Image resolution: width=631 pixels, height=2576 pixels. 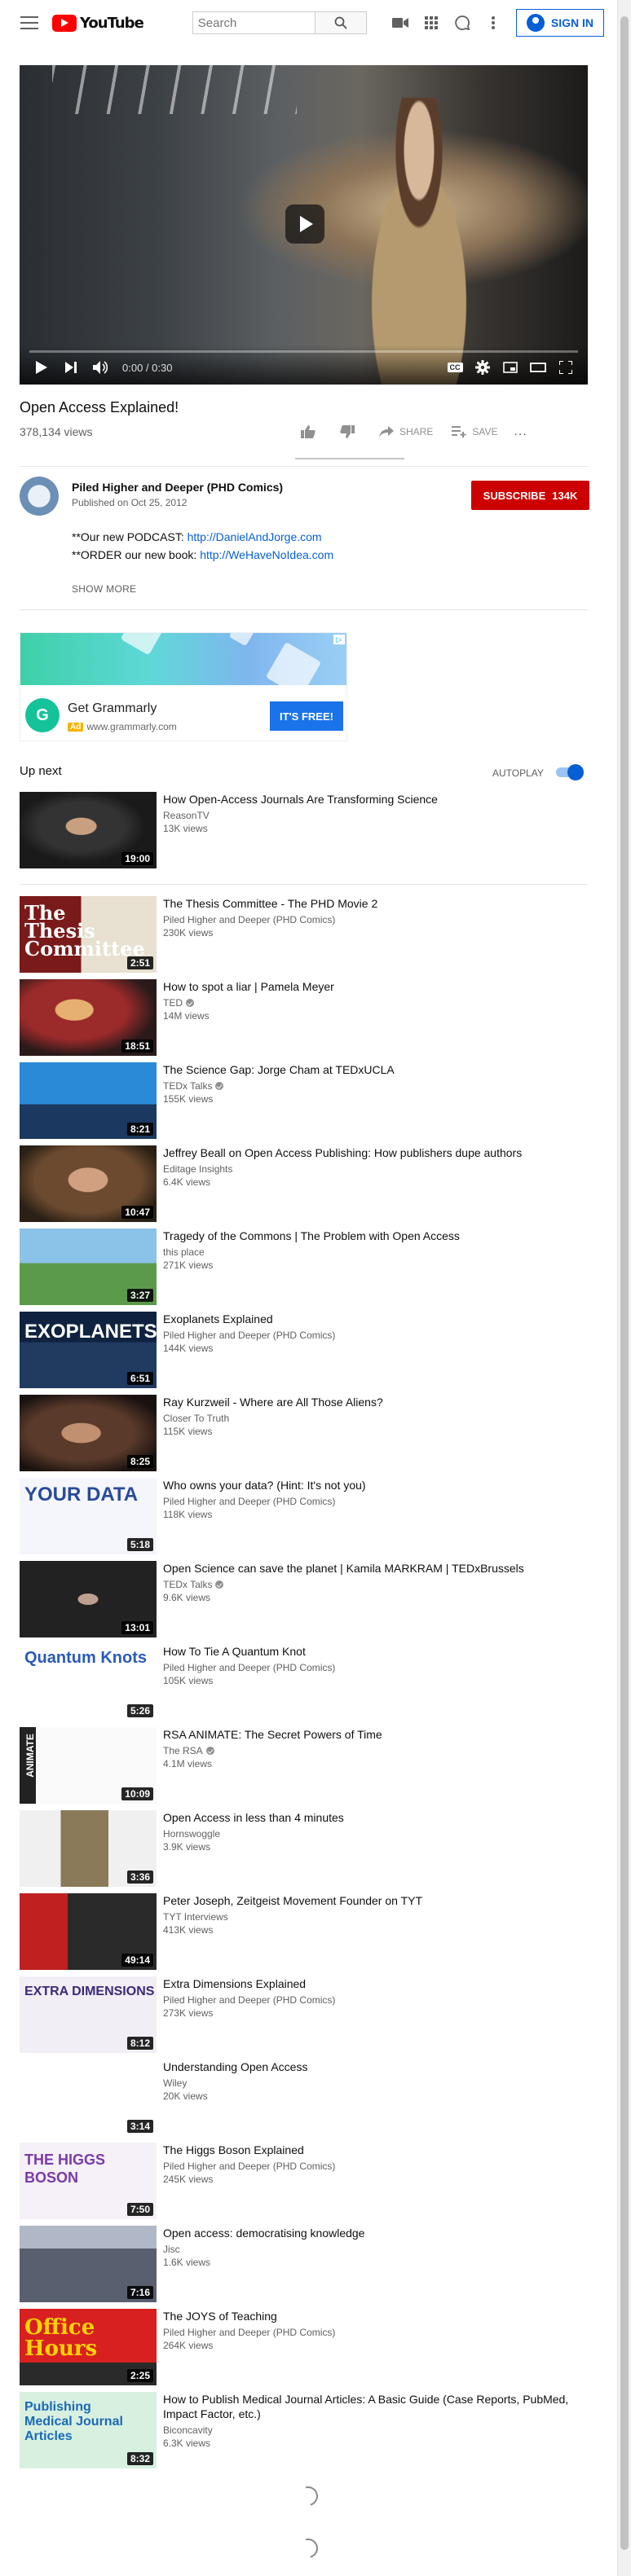 I want to click on dislike-button, so click(x=349, y=431).